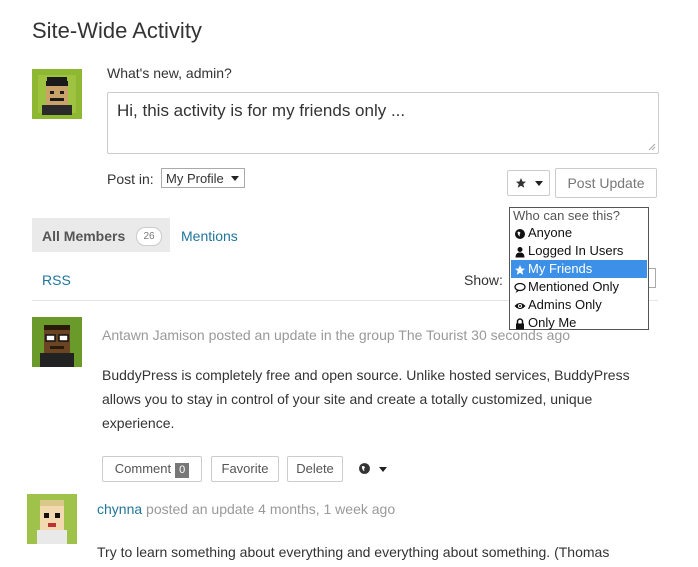  I want to click on privacy-toggle-button, so click(528, 183).